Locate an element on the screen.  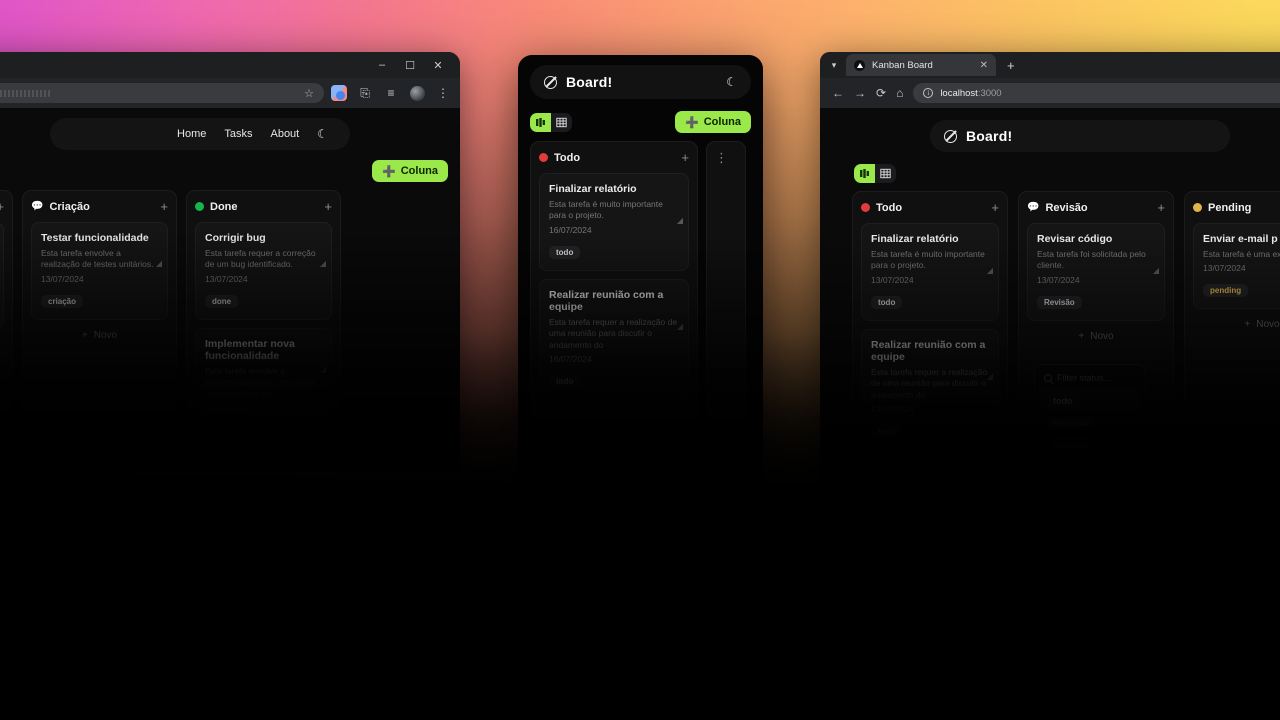
info-circle-icon: i is located at coordinates (928, 93).